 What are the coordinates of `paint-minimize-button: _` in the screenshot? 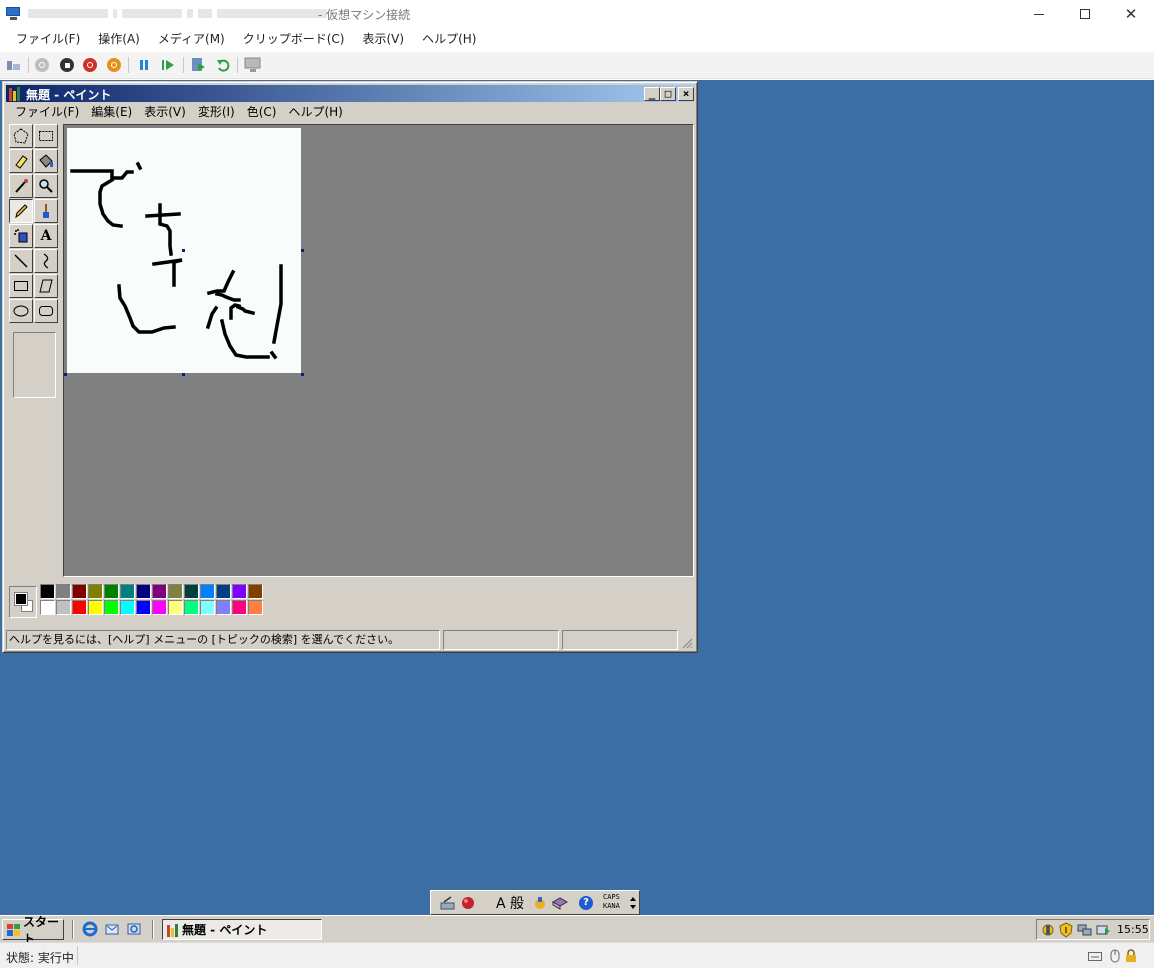 It's located at (652, 94).